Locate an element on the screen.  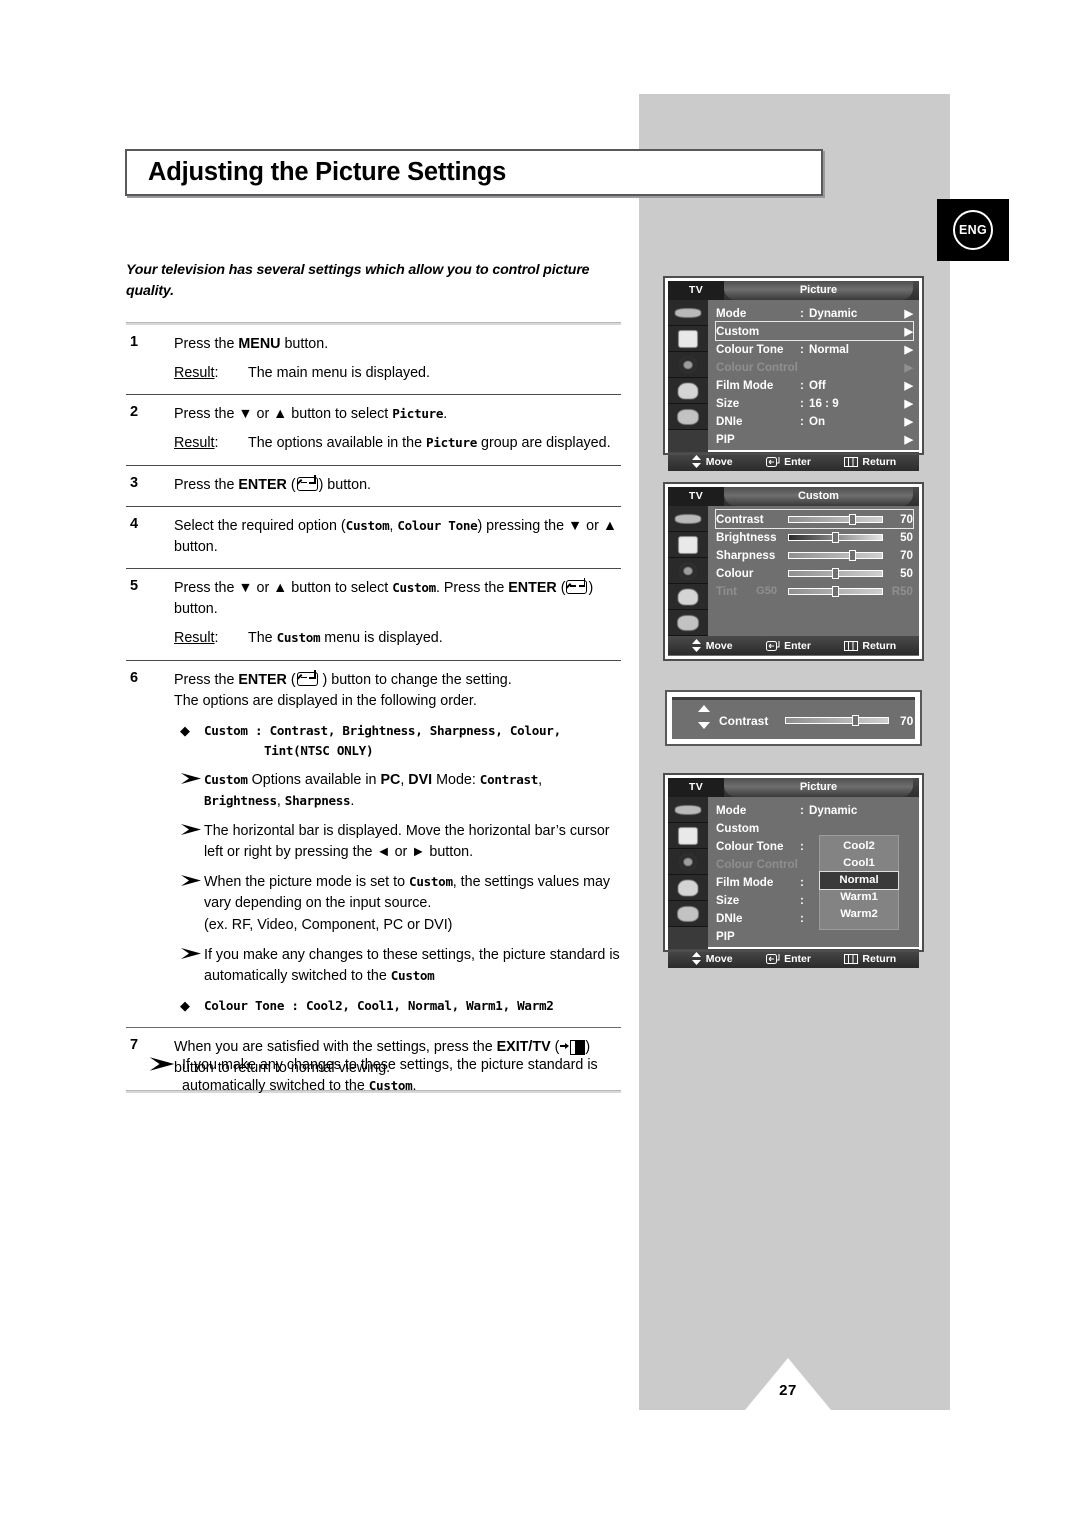
osd-slider-sharpness: Sharpness 70 is located at coordinates (814, 555).